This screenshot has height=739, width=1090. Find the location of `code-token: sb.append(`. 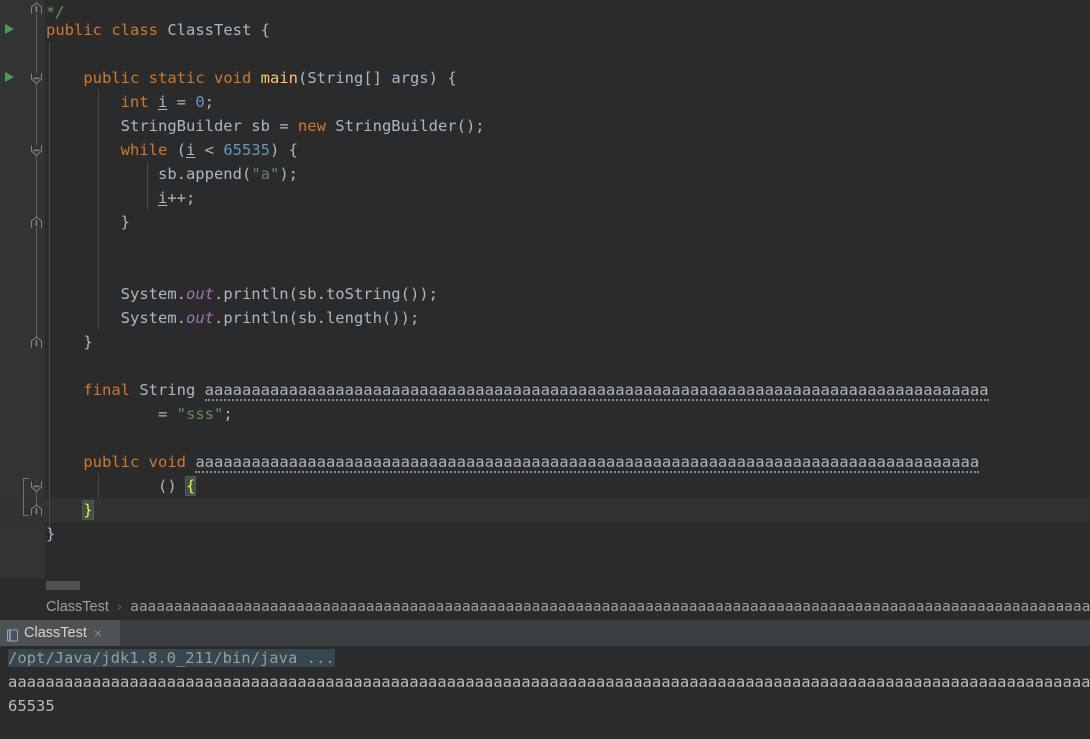

code-token: sb.append( is located at coordinates (149, 174).